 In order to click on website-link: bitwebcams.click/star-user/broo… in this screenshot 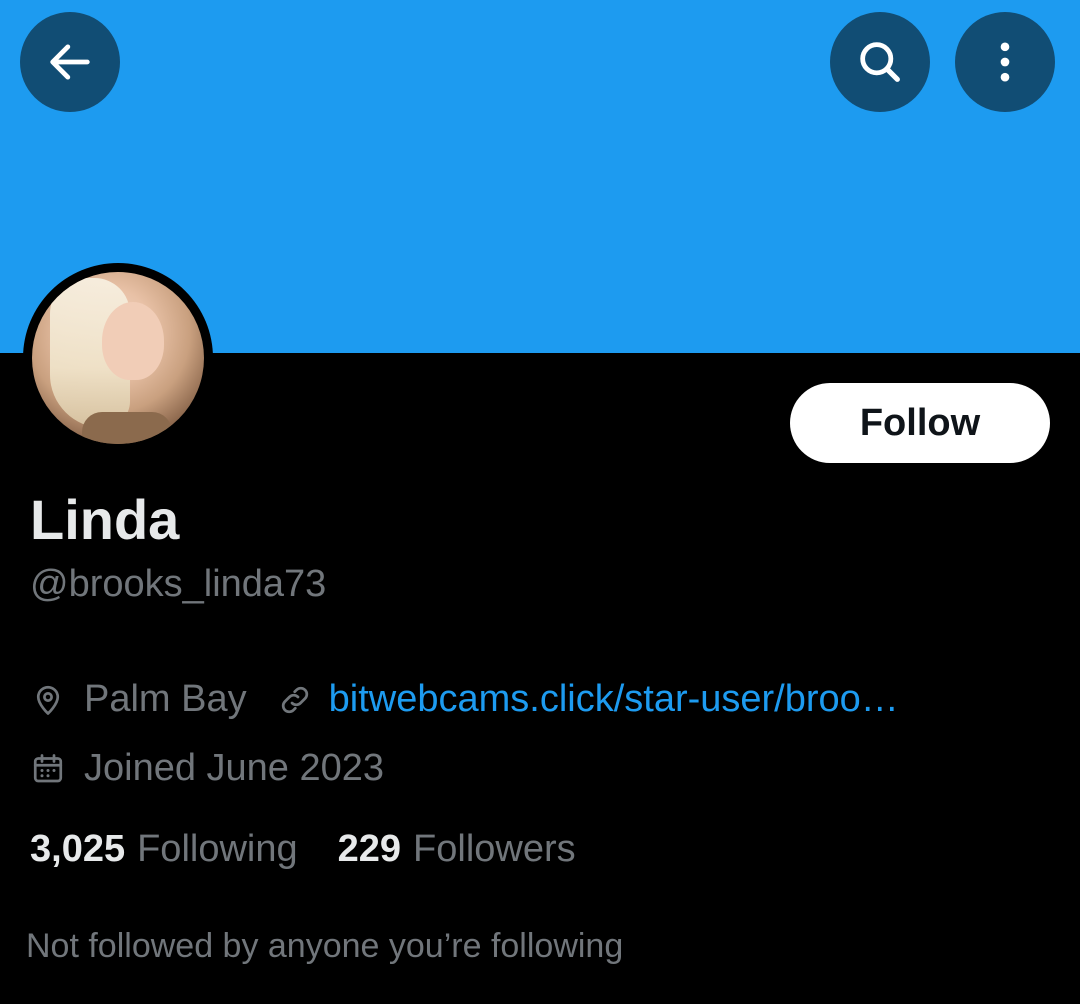, I will do `click(614, 699)`.